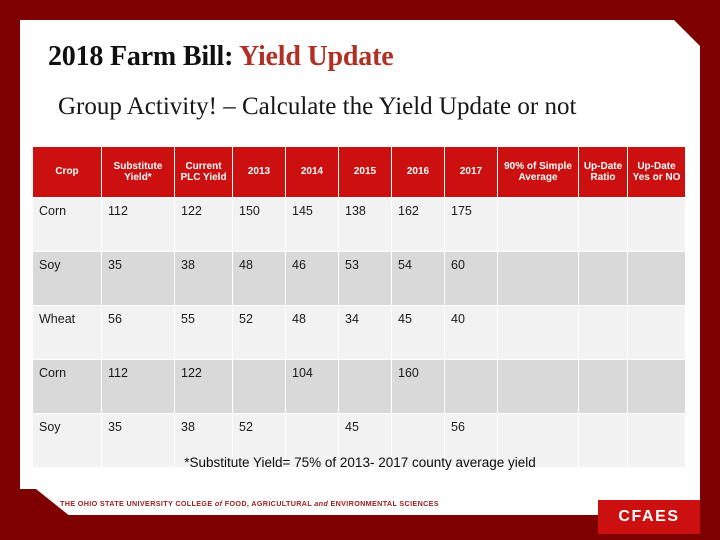 The height and width of the screenshot is (540, 720). I want to click on cell-crop: Soy, so click(67, 278).